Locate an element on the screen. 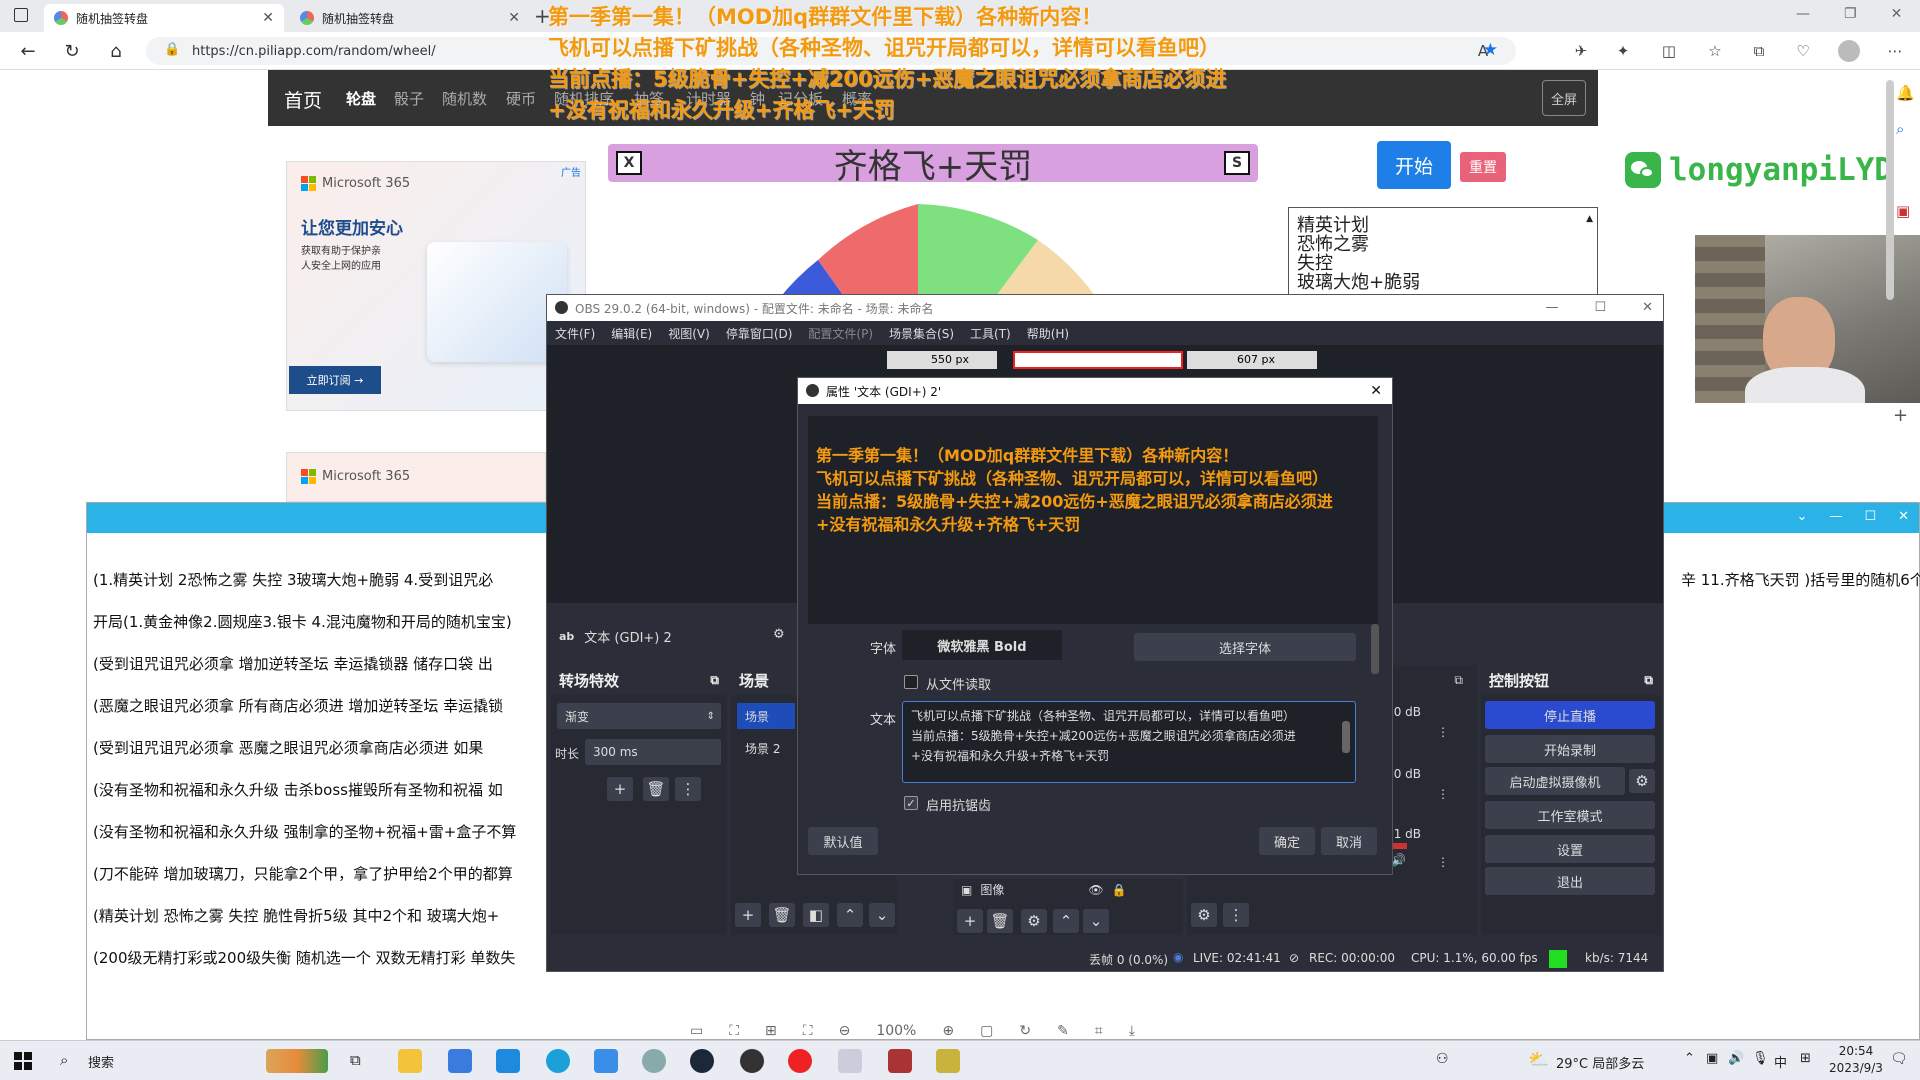 The height and width of the screenshot is (1080, 1920). download-icon: ⤓ is located at coordinates (1132, 1031).